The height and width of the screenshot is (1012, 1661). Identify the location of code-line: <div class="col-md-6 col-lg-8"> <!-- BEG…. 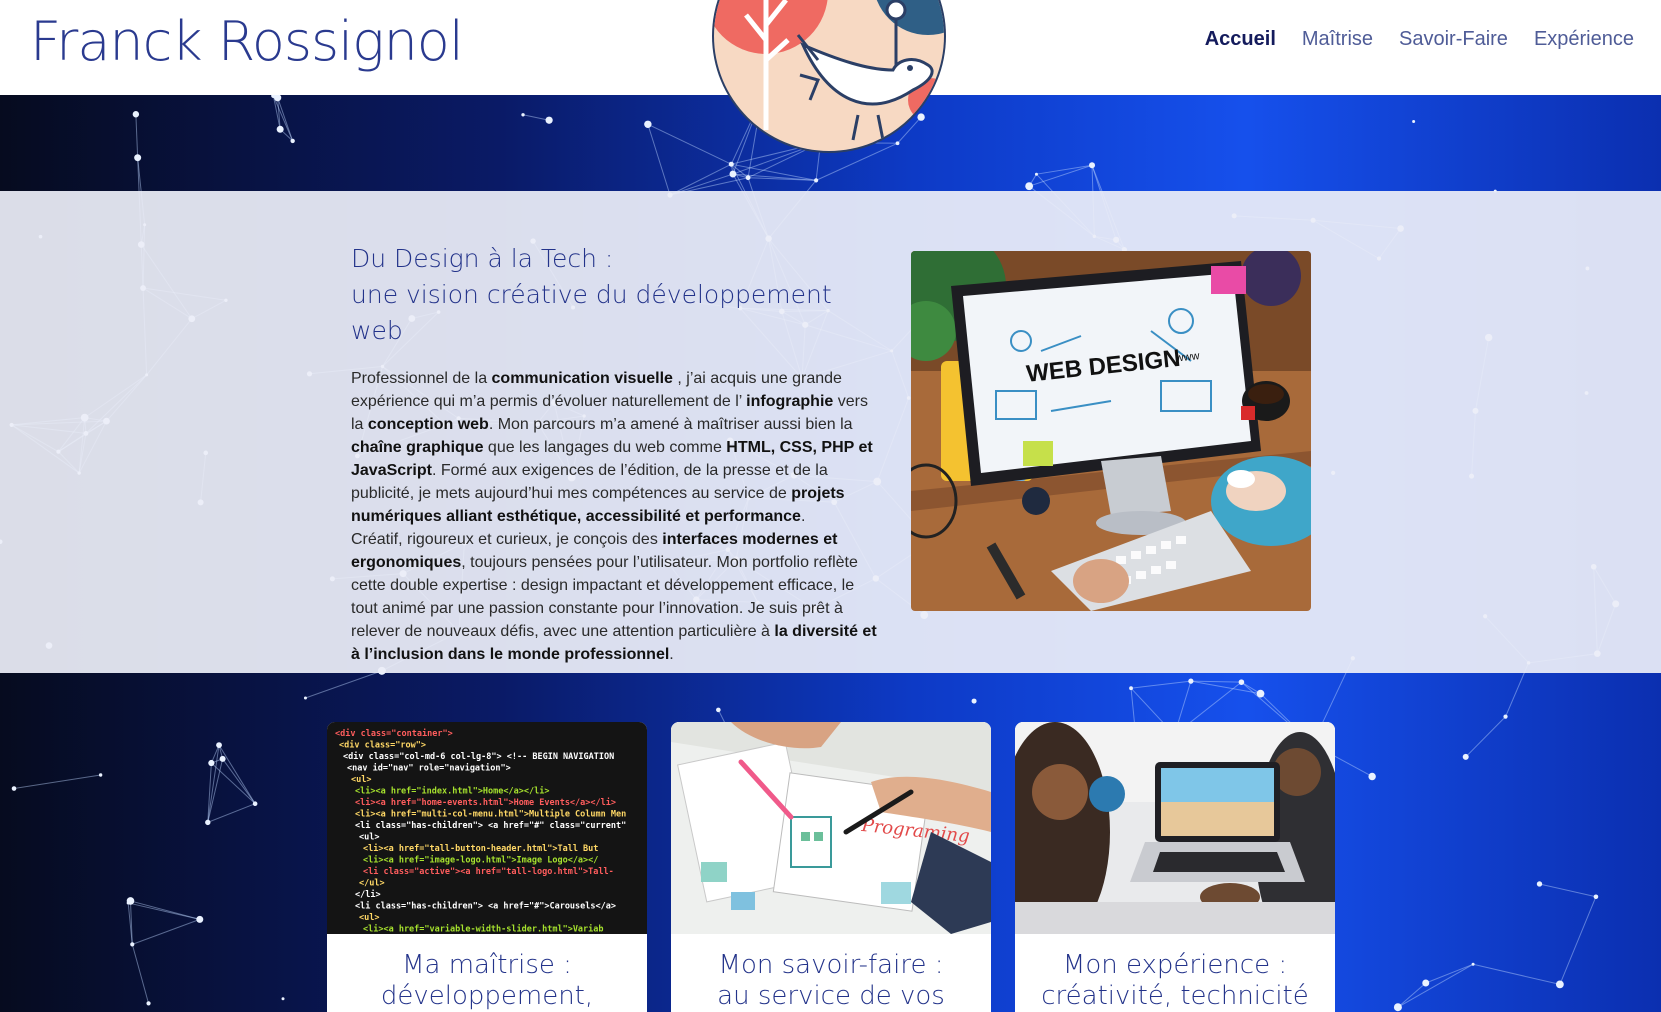
(478, 756).